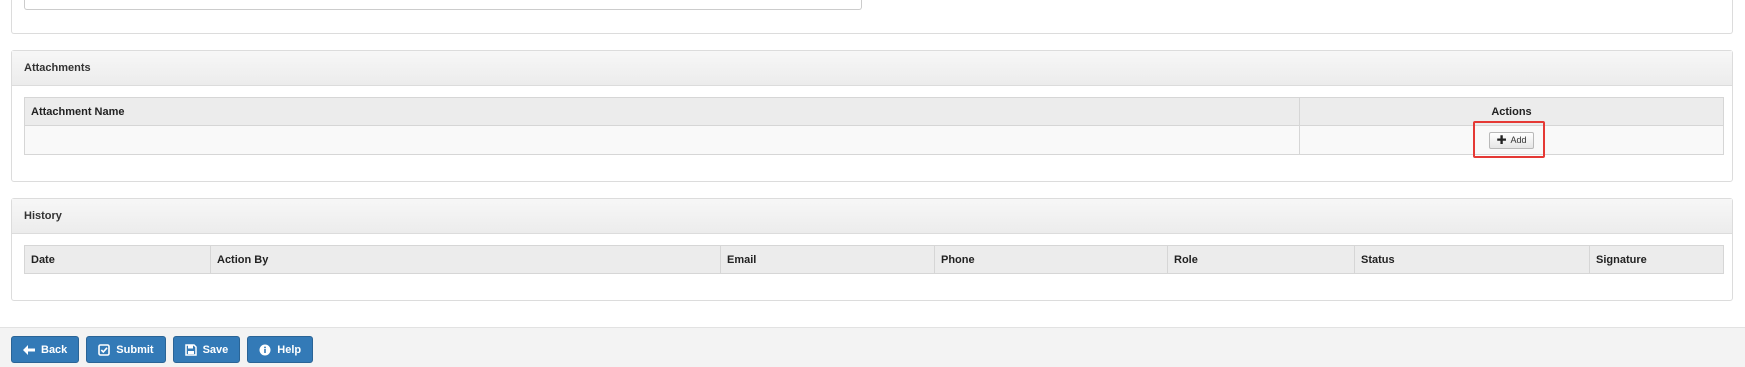 Image resolution: width=1745 pixels, height=367 pixels. Describe the element at coordinates (215, 349) in the screenshot. I see `save-button-label: Save` at that location.